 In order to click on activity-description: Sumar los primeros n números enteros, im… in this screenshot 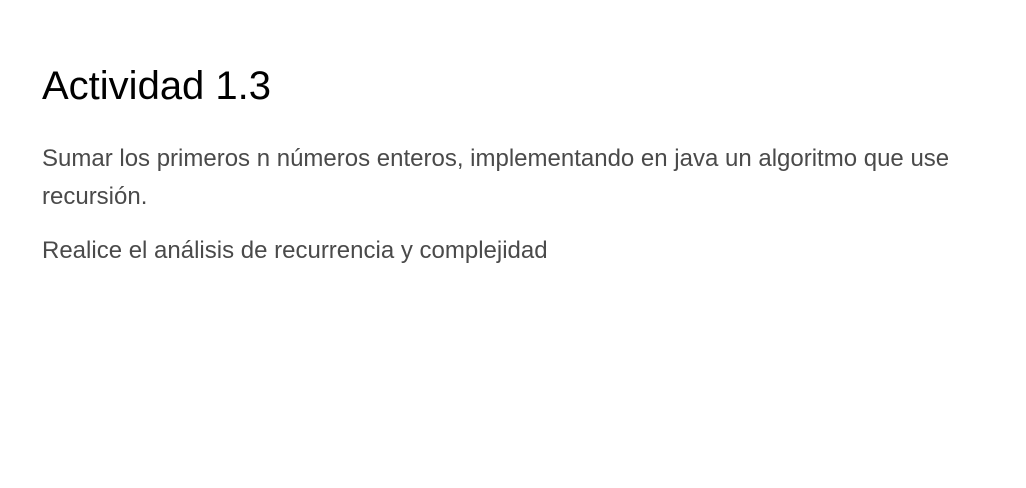, I will do `click(496, 177)`.